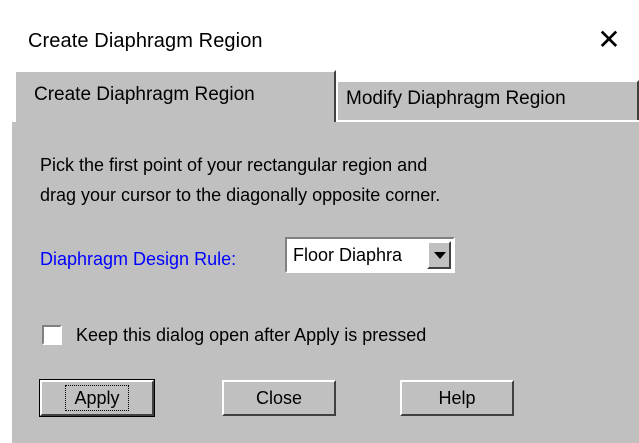  I want to click on tab-modify-diaphragm-region: Modify Diaphragm Region, so click(487, 100).